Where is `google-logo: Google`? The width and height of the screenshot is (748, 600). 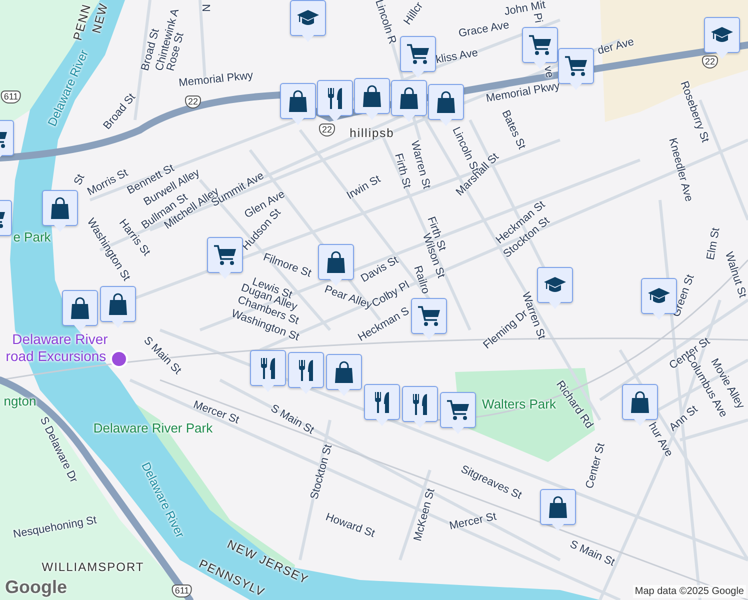
google-logo: Google is located at coordinates (36, 587).